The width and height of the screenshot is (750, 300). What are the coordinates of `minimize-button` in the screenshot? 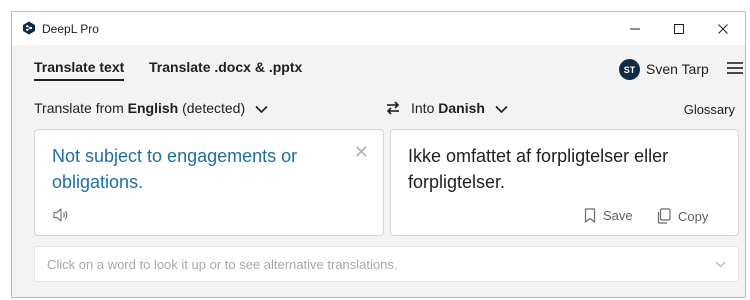 It's located at (635, 28).